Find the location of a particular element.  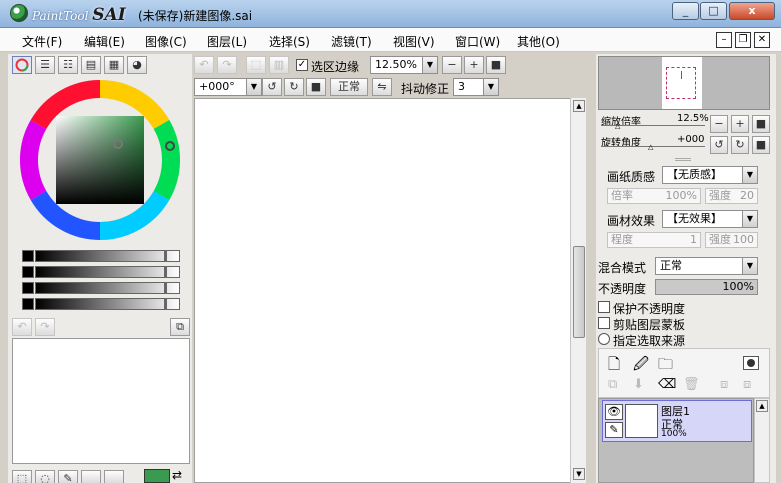

zoom-out-icon: − is located at coordinates (452, 65).